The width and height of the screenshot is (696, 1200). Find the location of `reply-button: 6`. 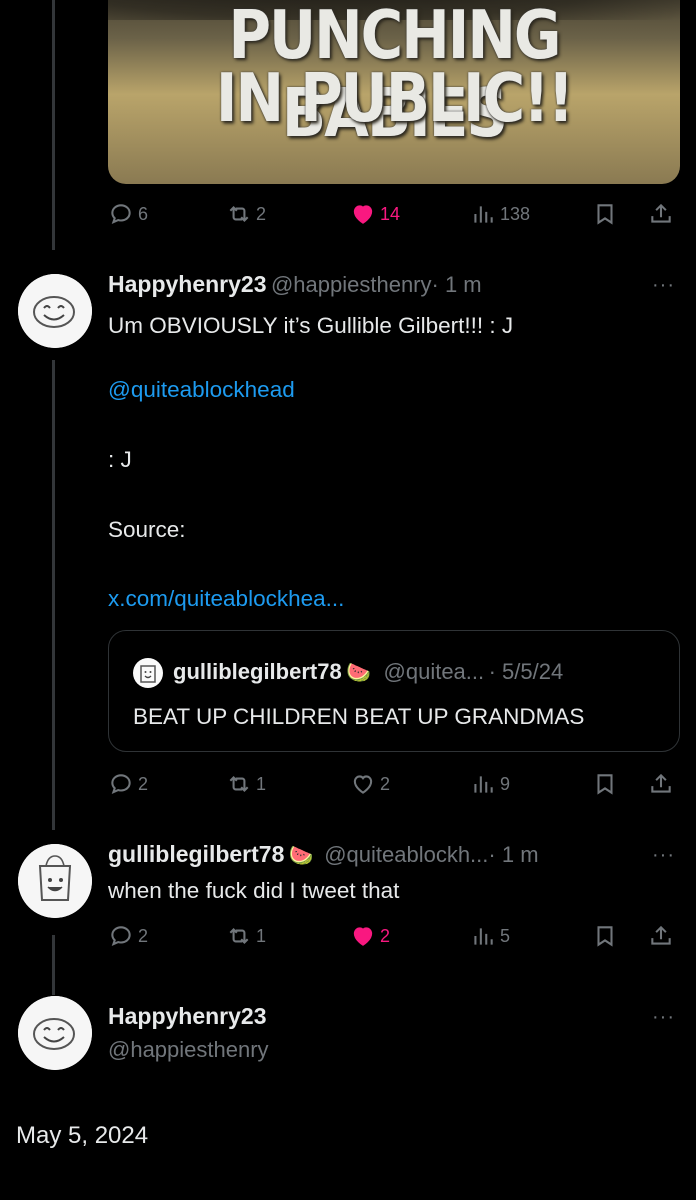

reply-button: 6 is located at coordinates (128, 214).